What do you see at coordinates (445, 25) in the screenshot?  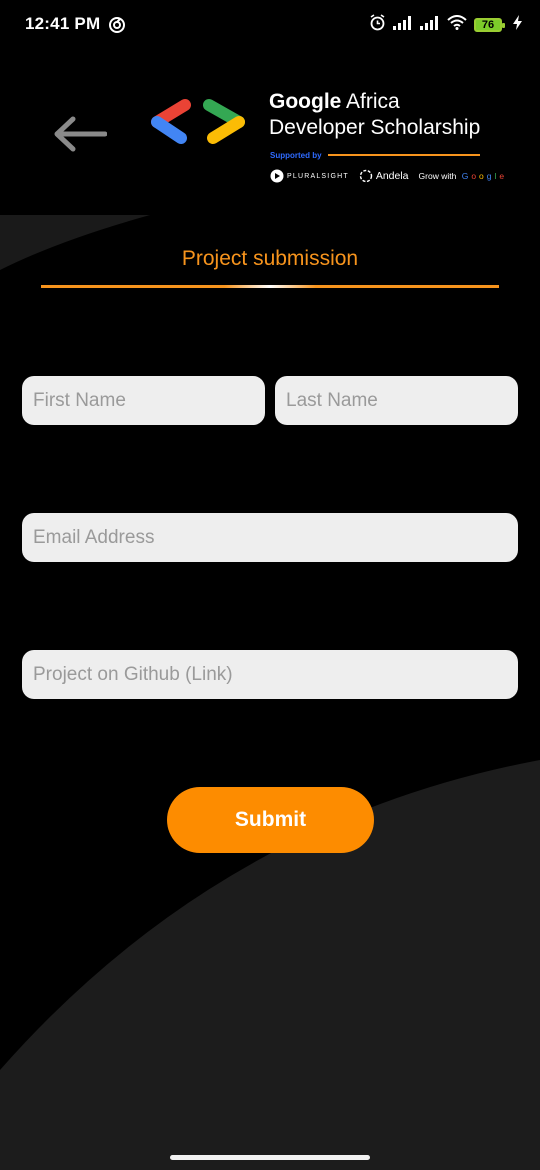 I see `status-icons: 76` at bounding box center [445, 25].